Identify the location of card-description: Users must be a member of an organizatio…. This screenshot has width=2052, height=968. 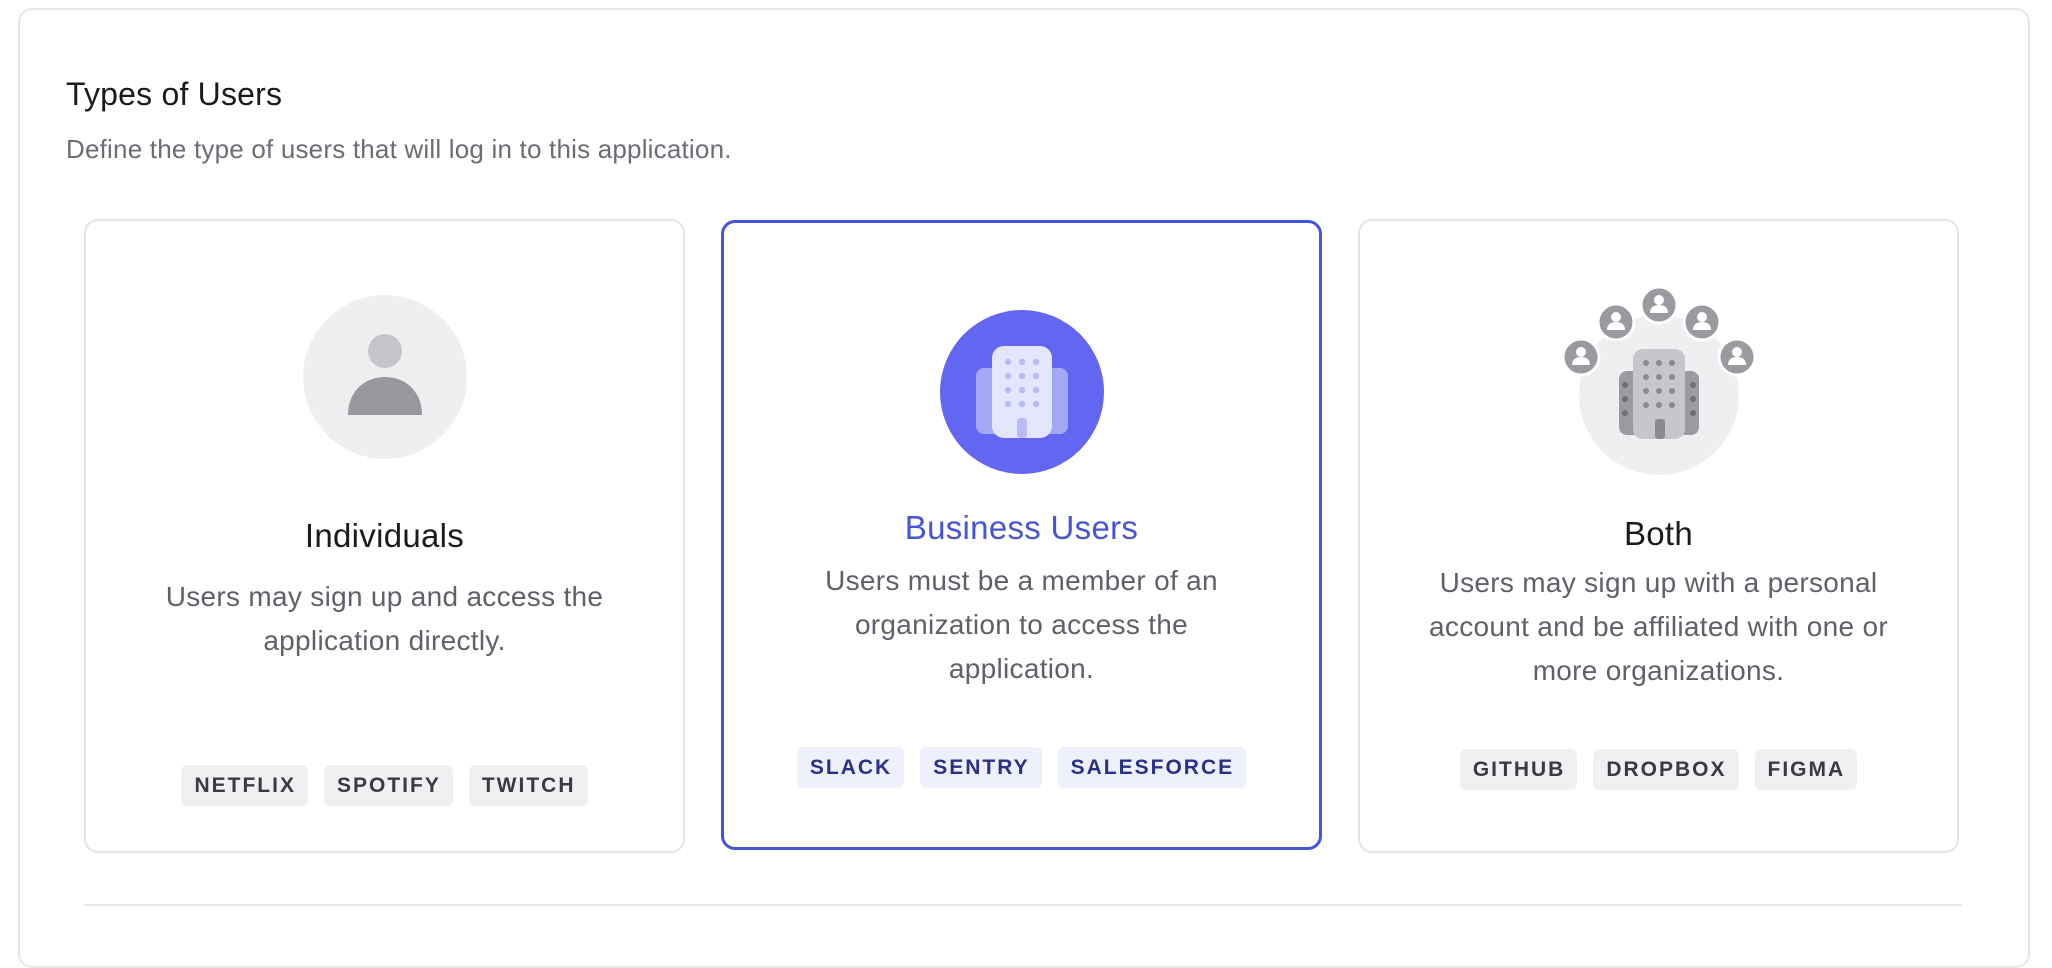
(1021, 624).